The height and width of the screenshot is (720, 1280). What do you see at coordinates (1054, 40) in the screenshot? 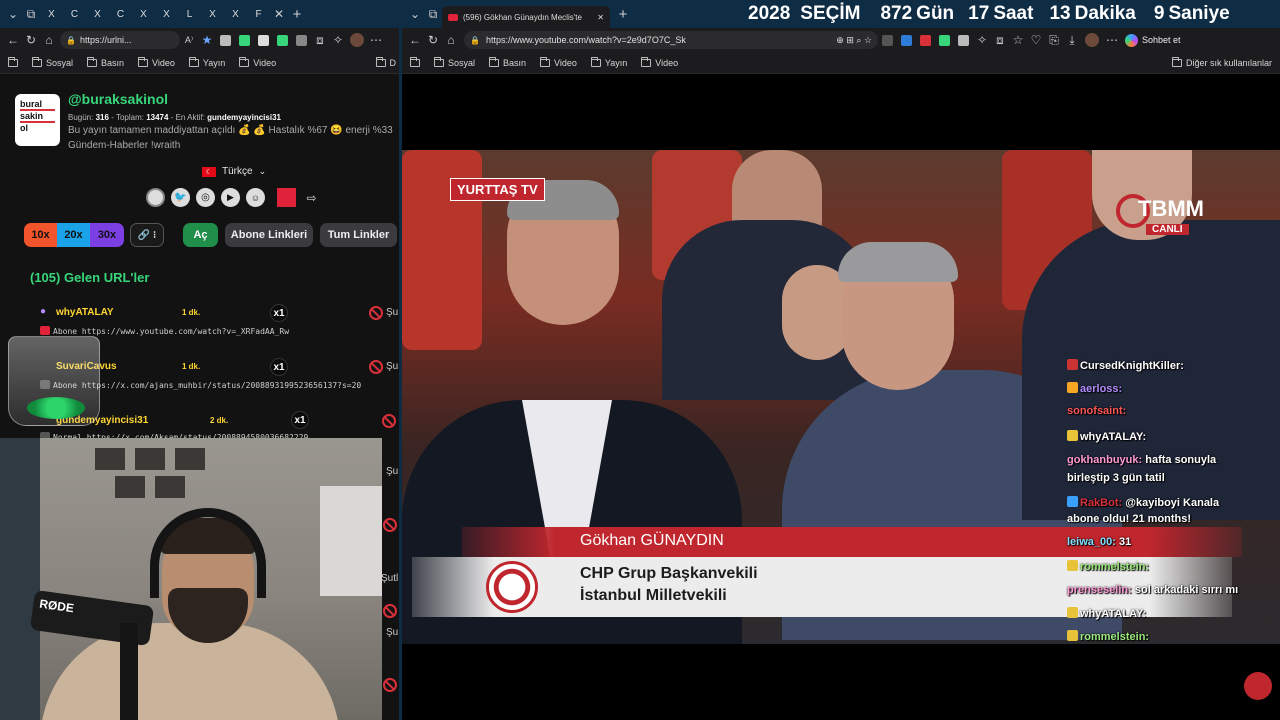
I see `history-icon: ⎘` at bounding box center [1054, 40].